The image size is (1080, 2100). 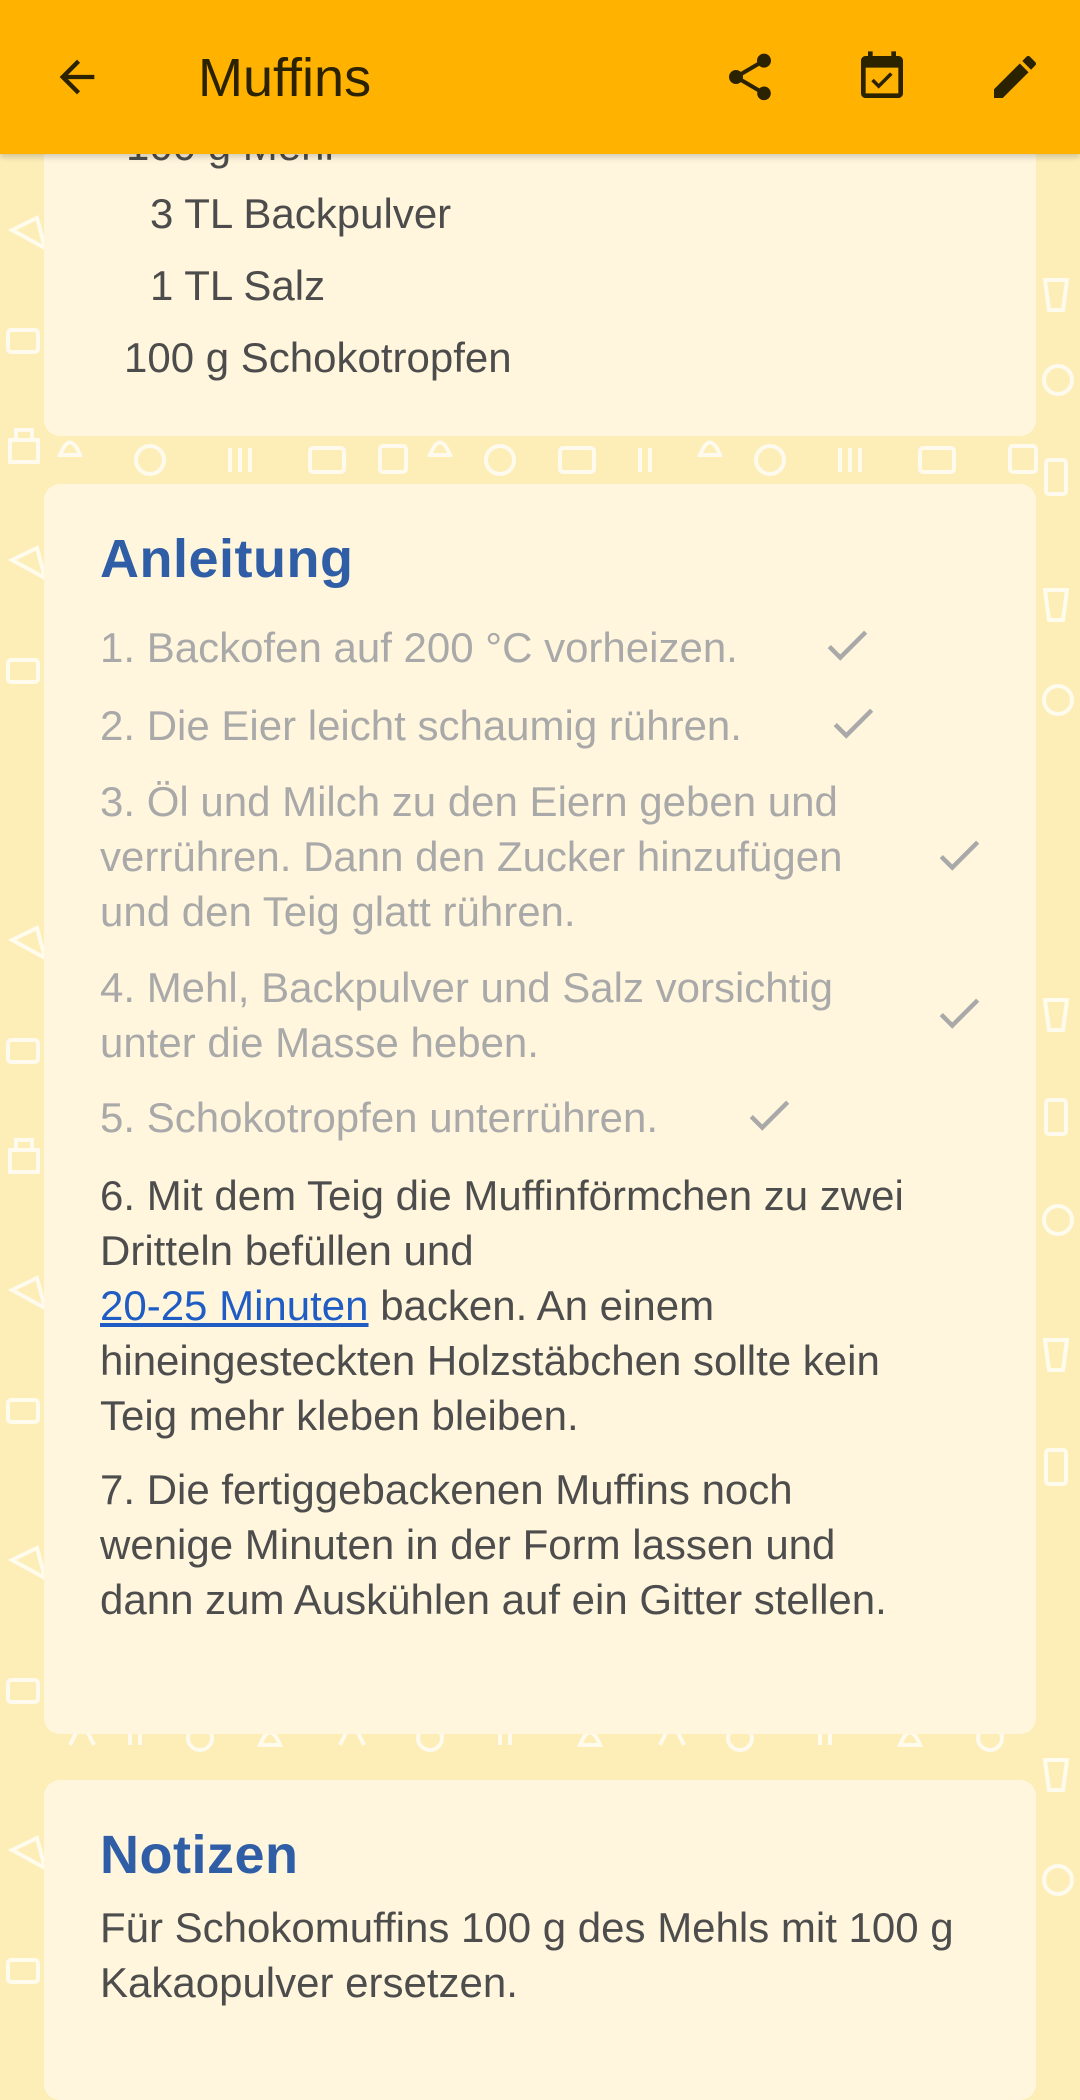 I want to click on ingredient-row: 100 g Schokotropfen, so click(x=318, y=358).